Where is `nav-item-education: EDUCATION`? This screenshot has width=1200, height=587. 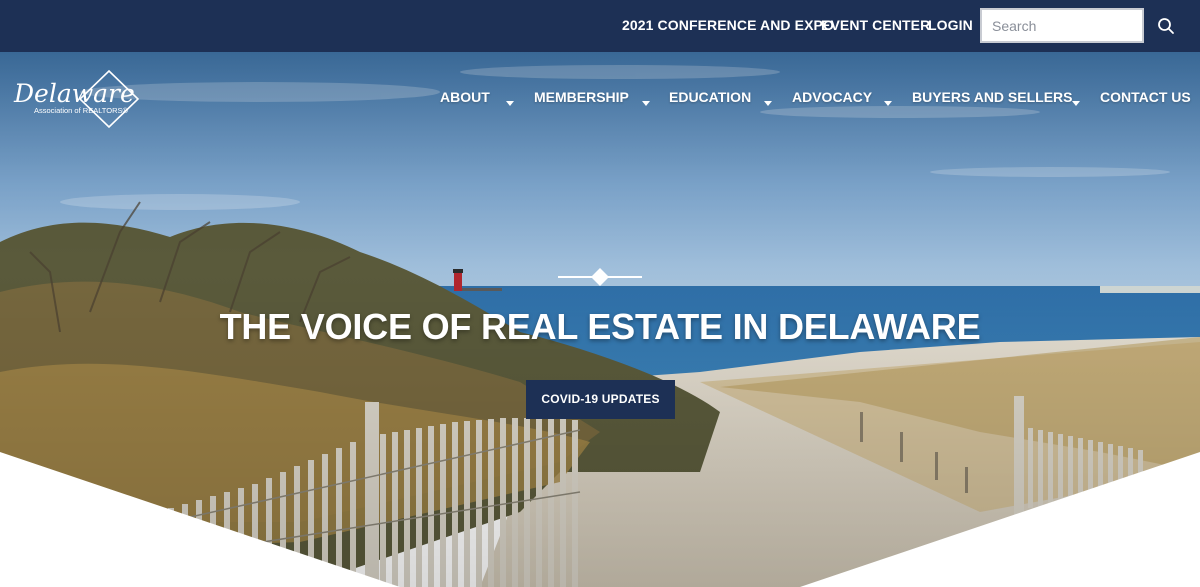 nav-item-education: EDUCATION is located at coordinates (710, 97).